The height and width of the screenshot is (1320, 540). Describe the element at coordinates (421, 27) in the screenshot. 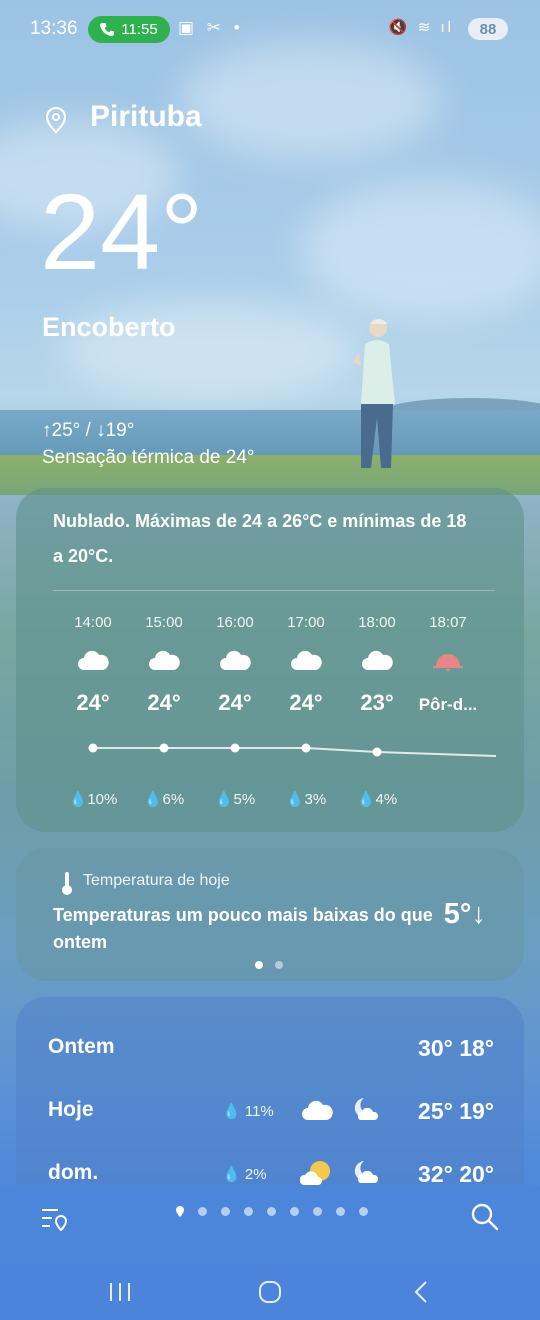

I see `signal-icons: 🔇 ≋ ıl` at that location.